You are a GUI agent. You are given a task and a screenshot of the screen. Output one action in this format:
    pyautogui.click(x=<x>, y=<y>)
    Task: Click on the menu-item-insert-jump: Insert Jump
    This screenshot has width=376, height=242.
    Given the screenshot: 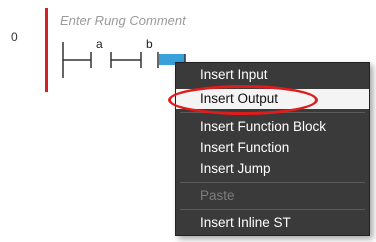 What is the action you would take?
    pyautogui.click(x=272, y=169)
    